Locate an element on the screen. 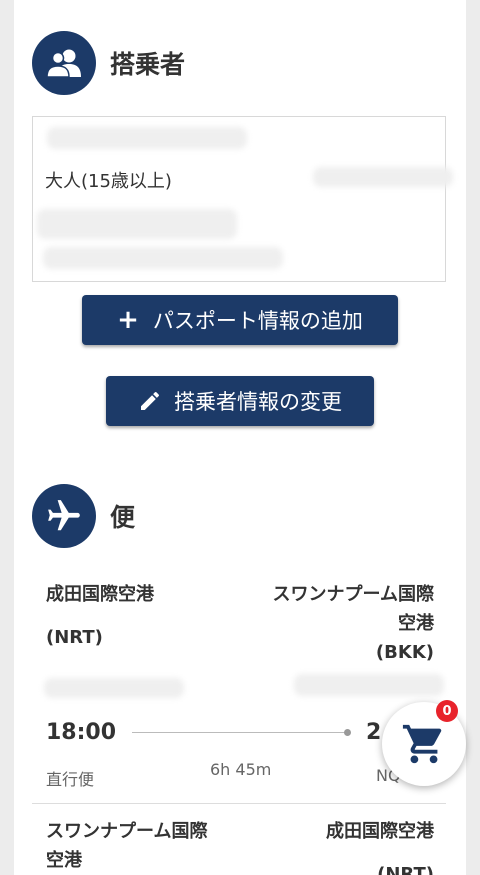 This screenshot has width=480, height=875. outbound-destination-name-2: 空港 is located at coordinates (416, 623).